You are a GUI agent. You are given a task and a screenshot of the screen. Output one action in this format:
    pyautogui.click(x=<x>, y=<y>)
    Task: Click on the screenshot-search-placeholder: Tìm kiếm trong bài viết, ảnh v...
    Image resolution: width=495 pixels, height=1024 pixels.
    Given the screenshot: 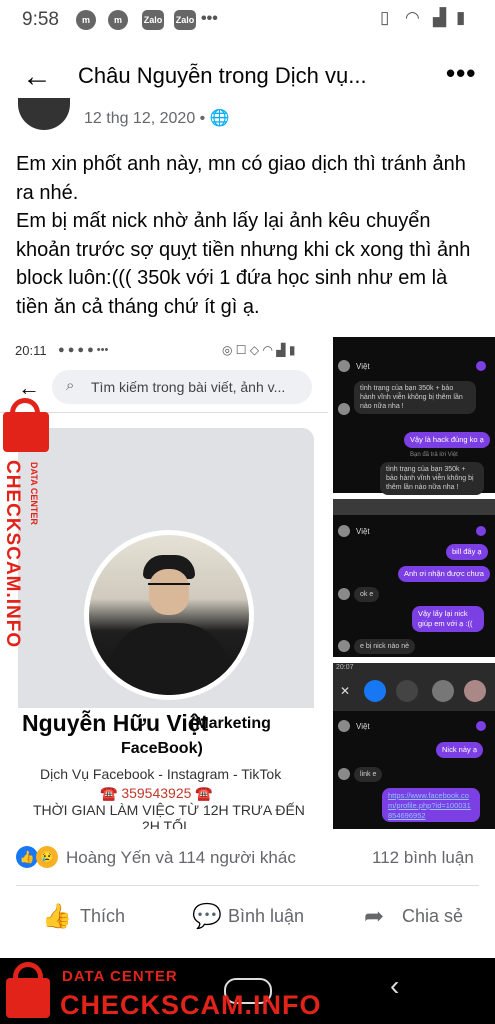 What is the action you would take?
    pyautogui.click(x=188, y=387)
    